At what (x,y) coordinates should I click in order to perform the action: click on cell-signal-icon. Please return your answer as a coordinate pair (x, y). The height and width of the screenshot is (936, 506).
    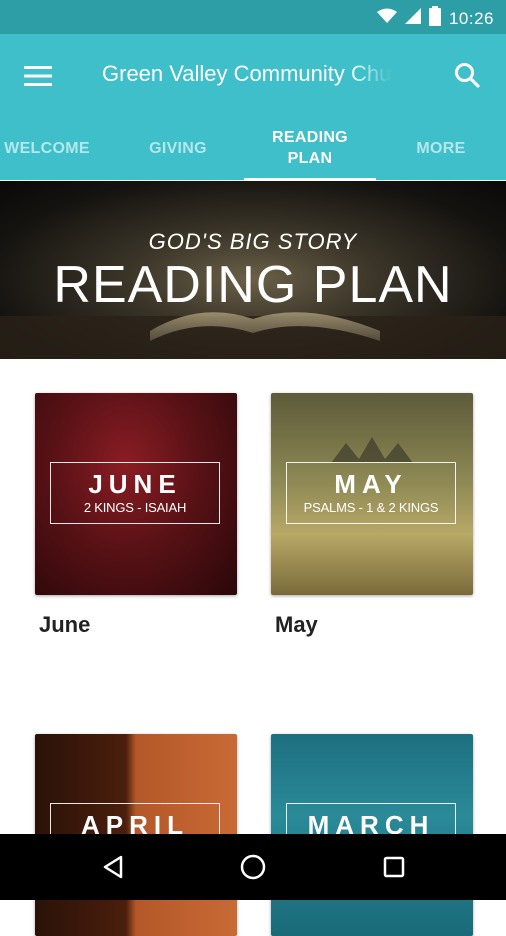
    Looking at the image, I should click on (412, 18).